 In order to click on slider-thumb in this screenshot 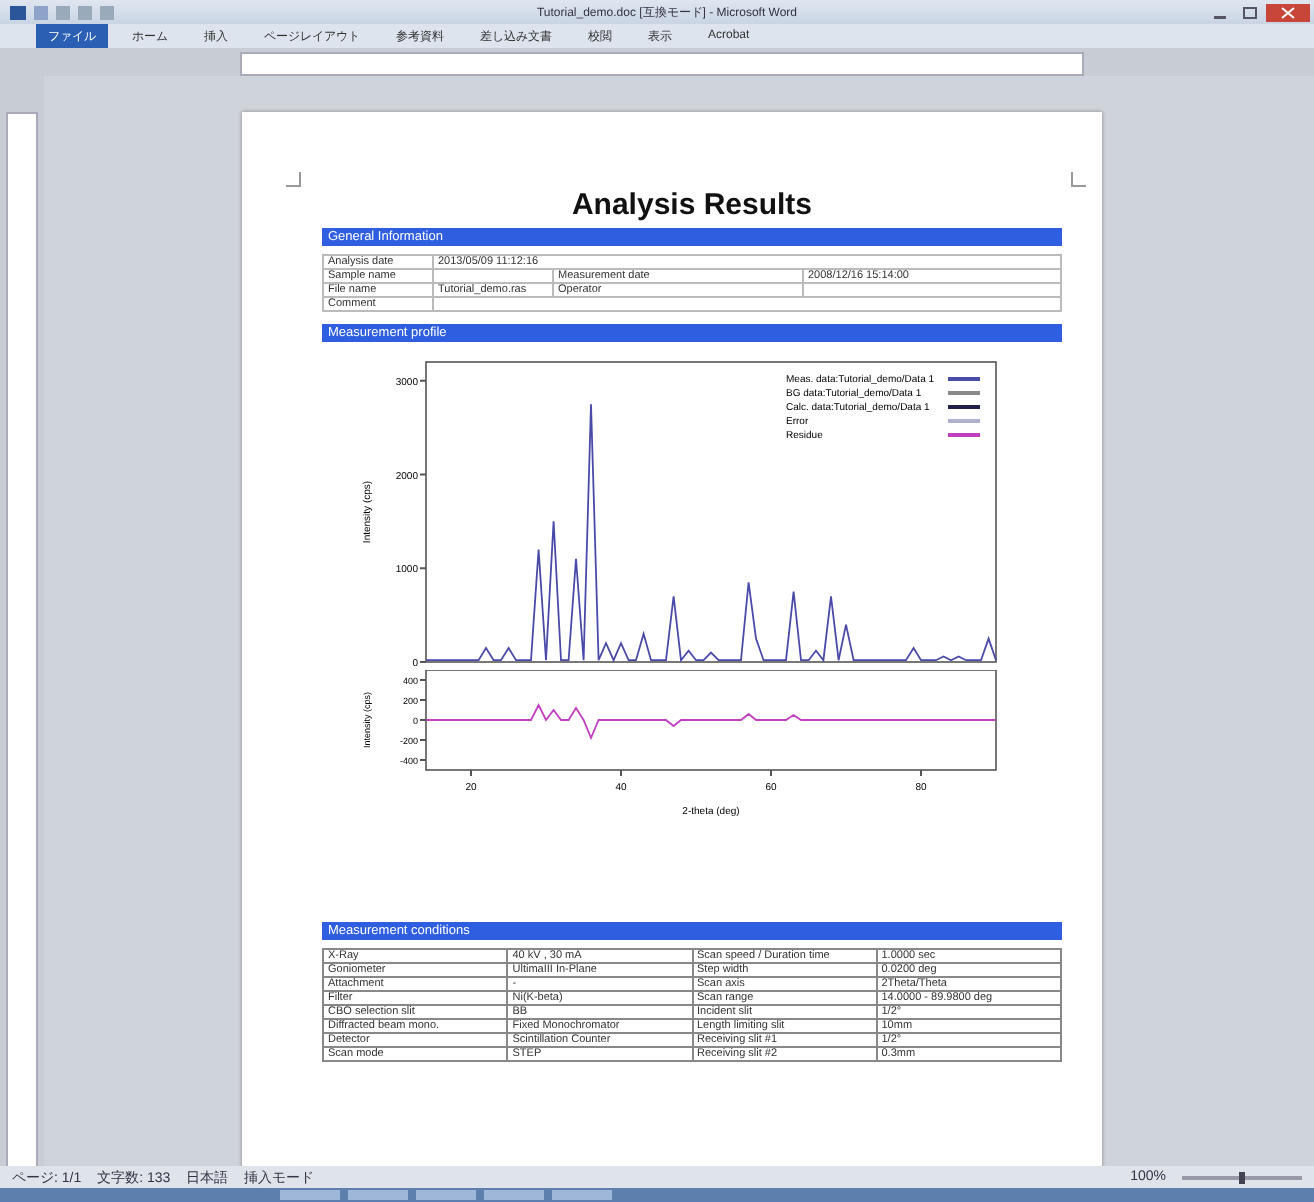, I will do `click(1242, 1177)`.